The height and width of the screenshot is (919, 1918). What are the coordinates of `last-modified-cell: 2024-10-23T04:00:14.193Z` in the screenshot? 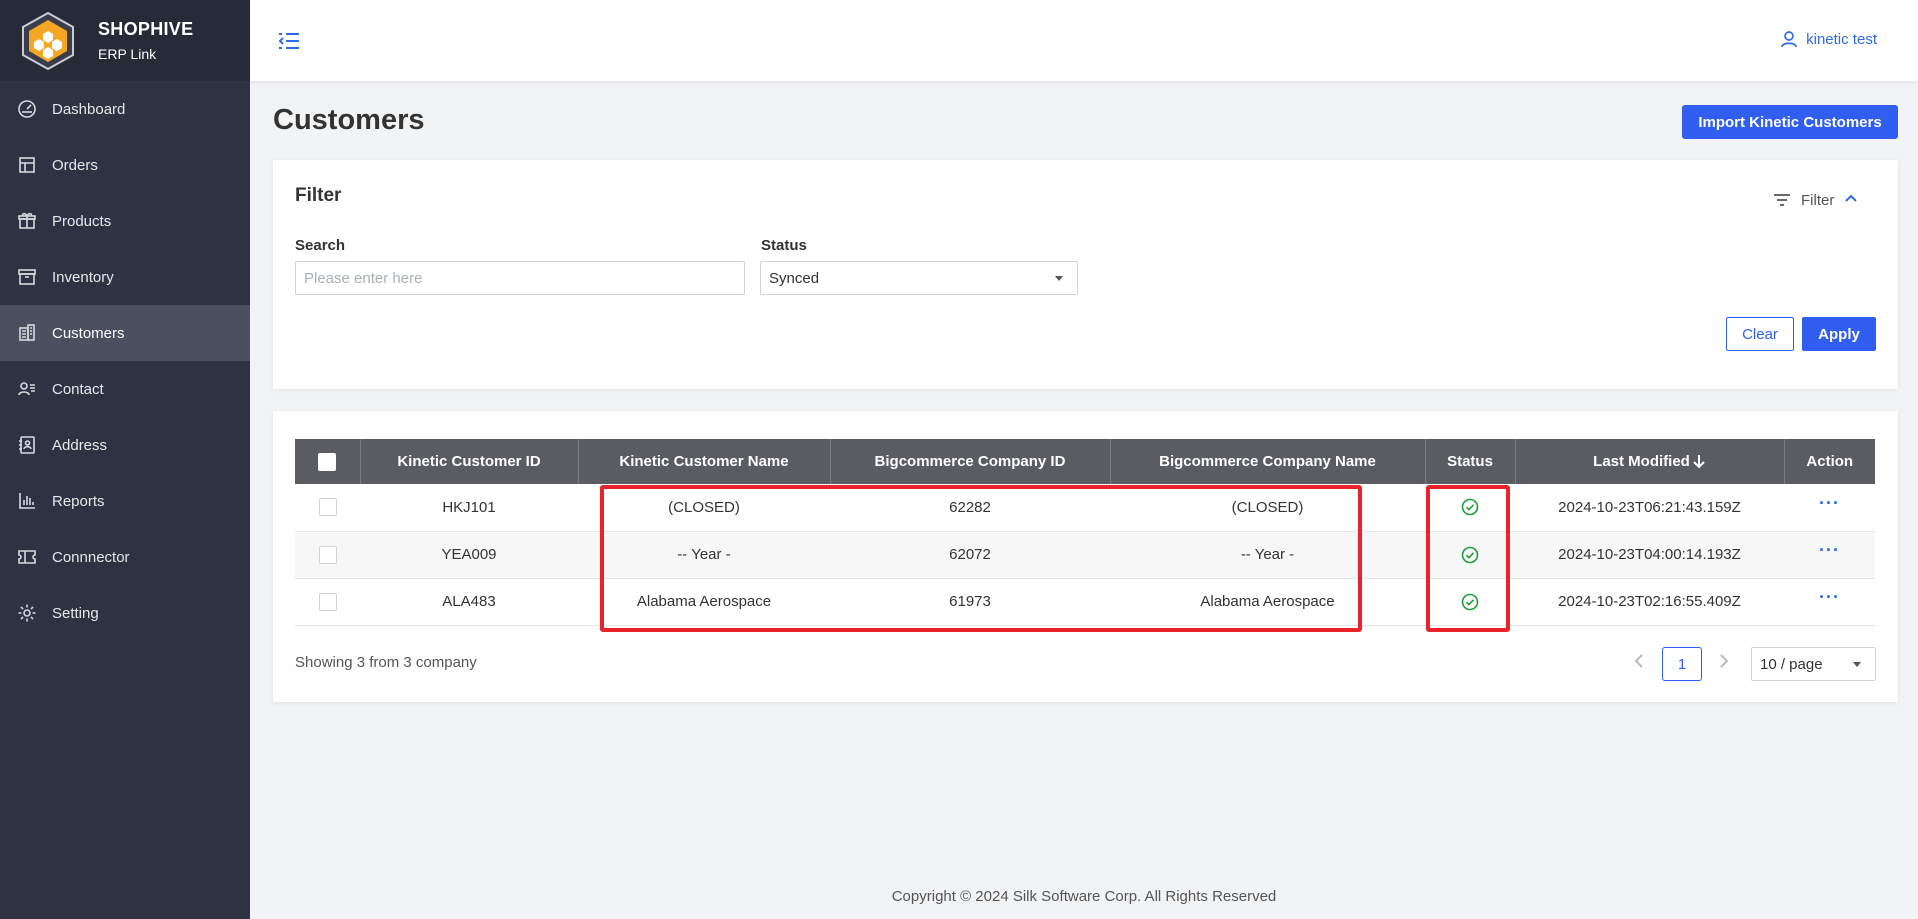 It's located at (1649, 554).